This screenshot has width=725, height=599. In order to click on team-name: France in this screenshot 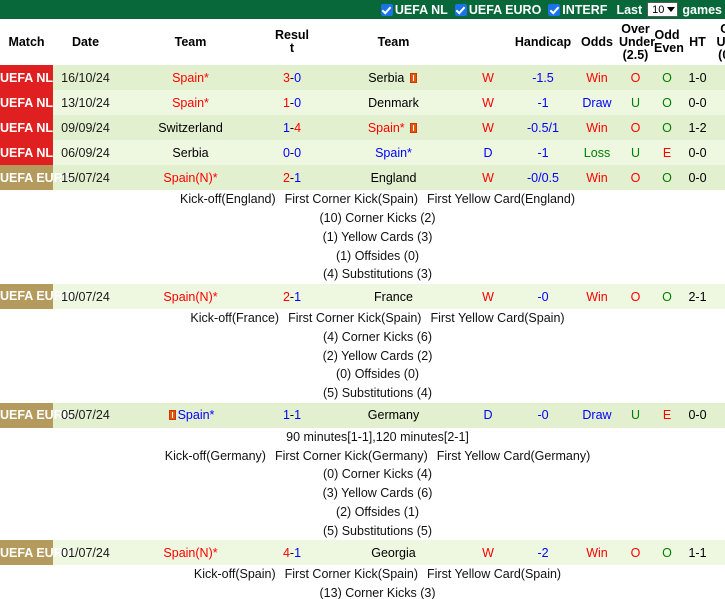, I will do `click(393, 296)`.